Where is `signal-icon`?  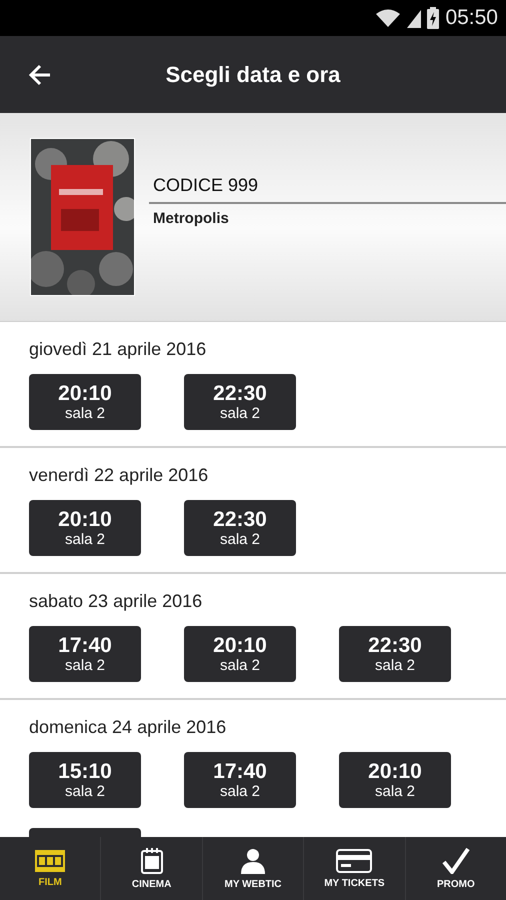 signal-icon is located at coordinates (414, 18).